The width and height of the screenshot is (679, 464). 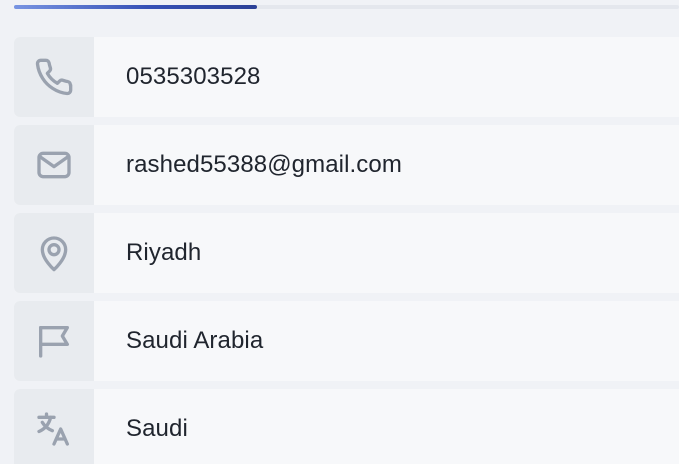 I want to click on phone-icon-cell, so click(x=54, y=77).